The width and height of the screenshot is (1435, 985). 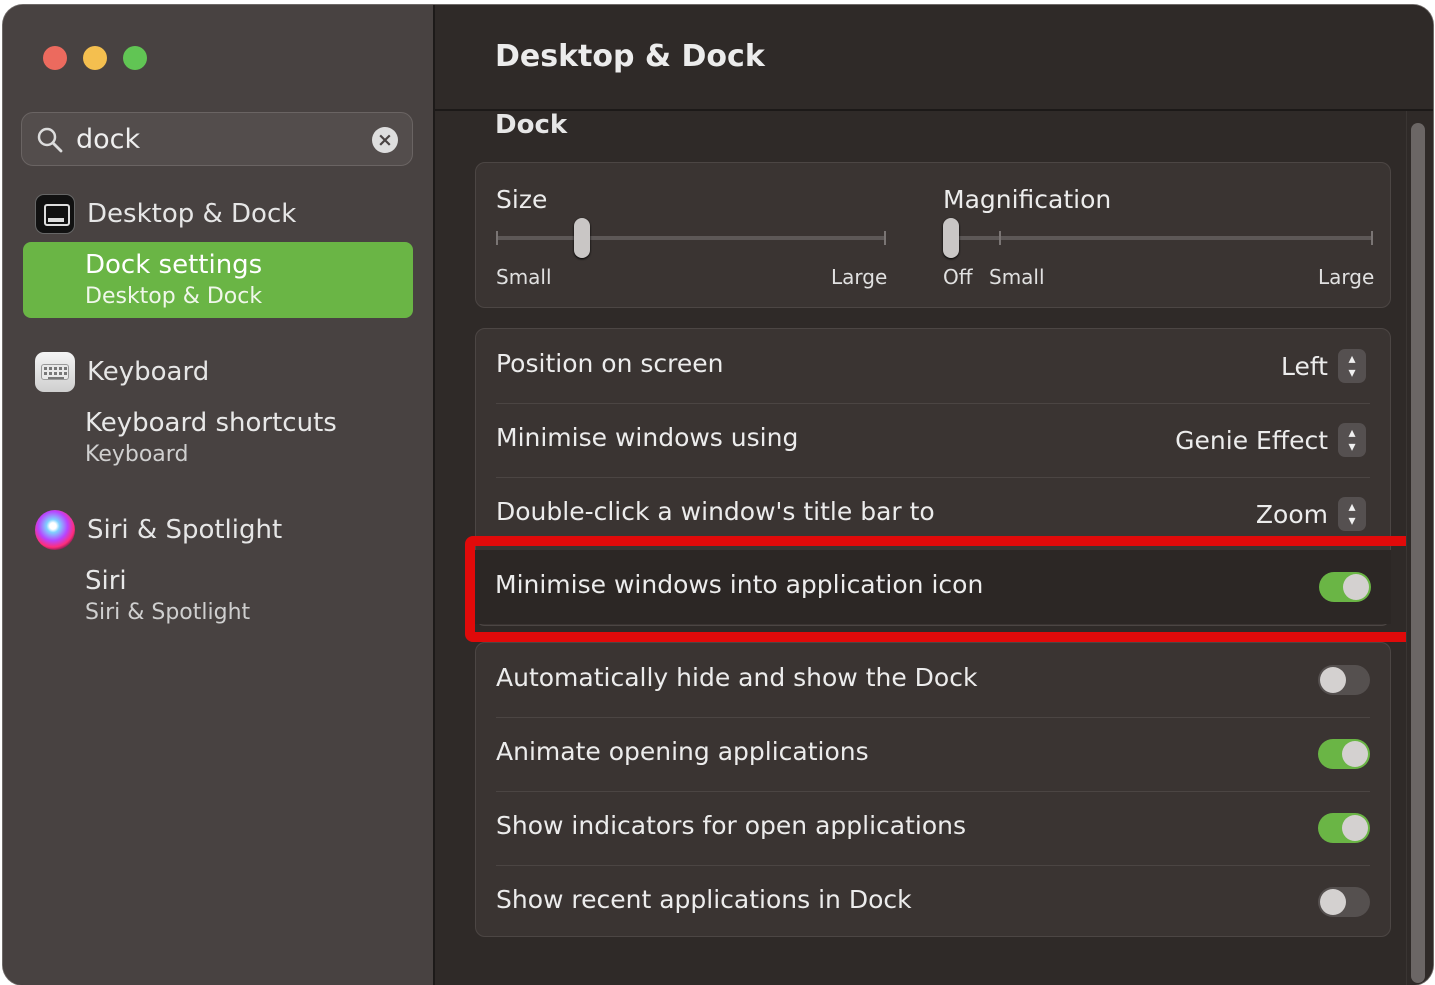 What do you see at coordinates (174, 265) in the screenshot?
I see `sidebar-item-title: Dock settings` at bounding box center [174, 265].